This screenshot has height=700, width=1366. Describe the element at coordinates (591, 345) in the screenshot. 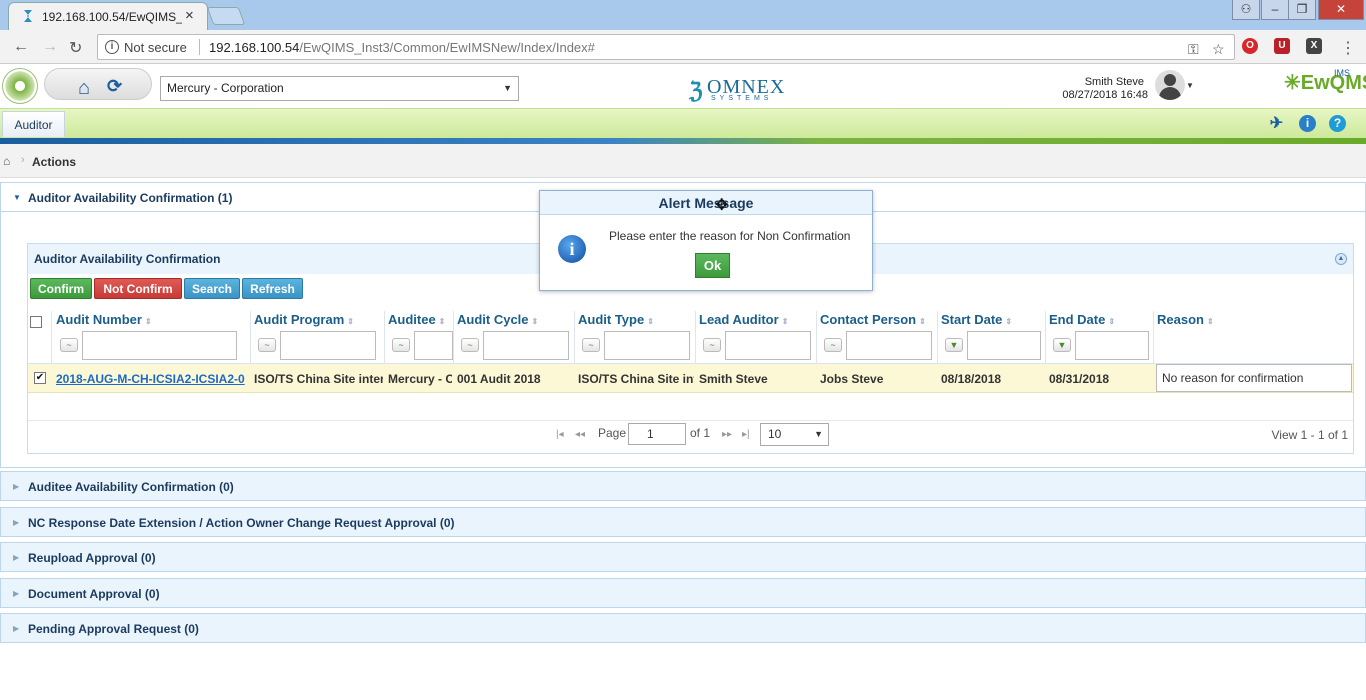

I see `filter-op-audit-type: ~` at that location.